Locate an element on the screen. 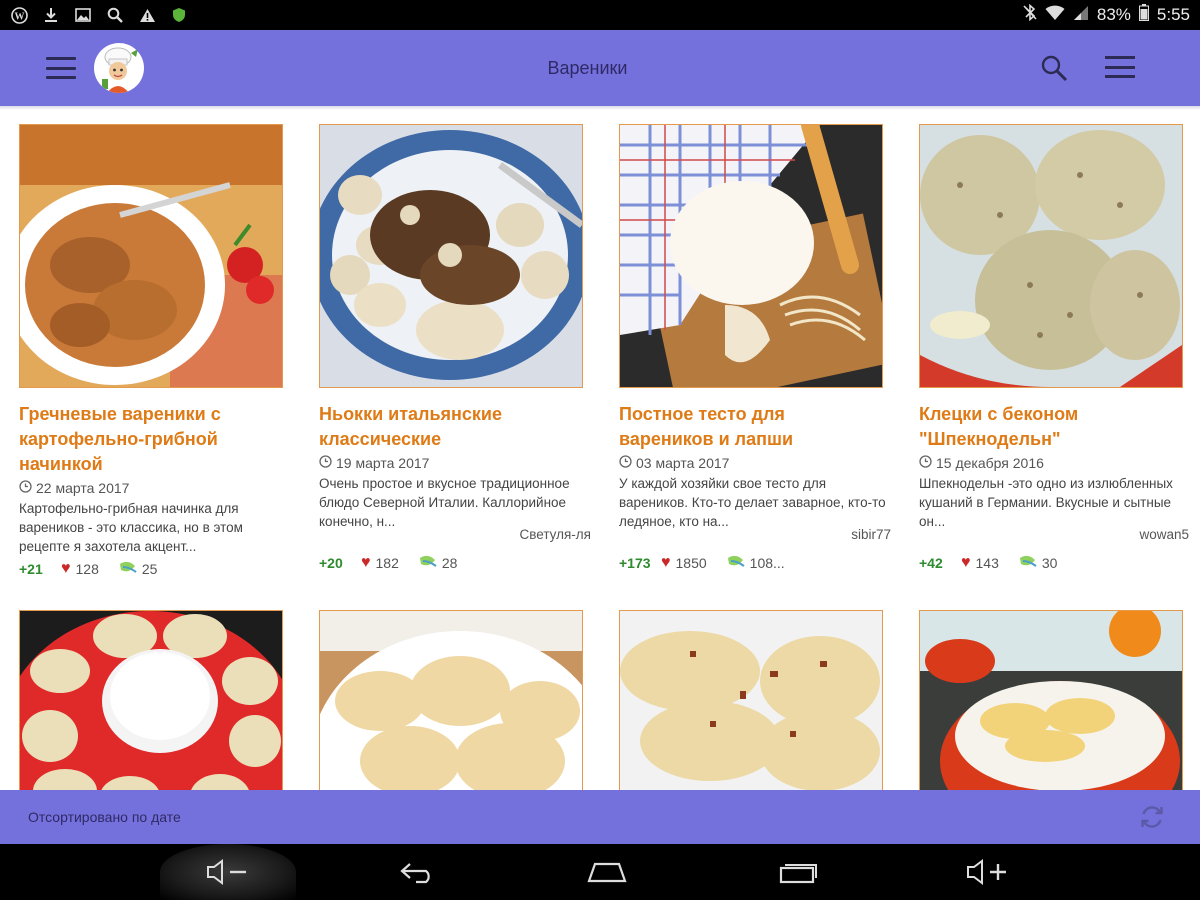  battery-text: 83% is located at coordinates (1113, 14).